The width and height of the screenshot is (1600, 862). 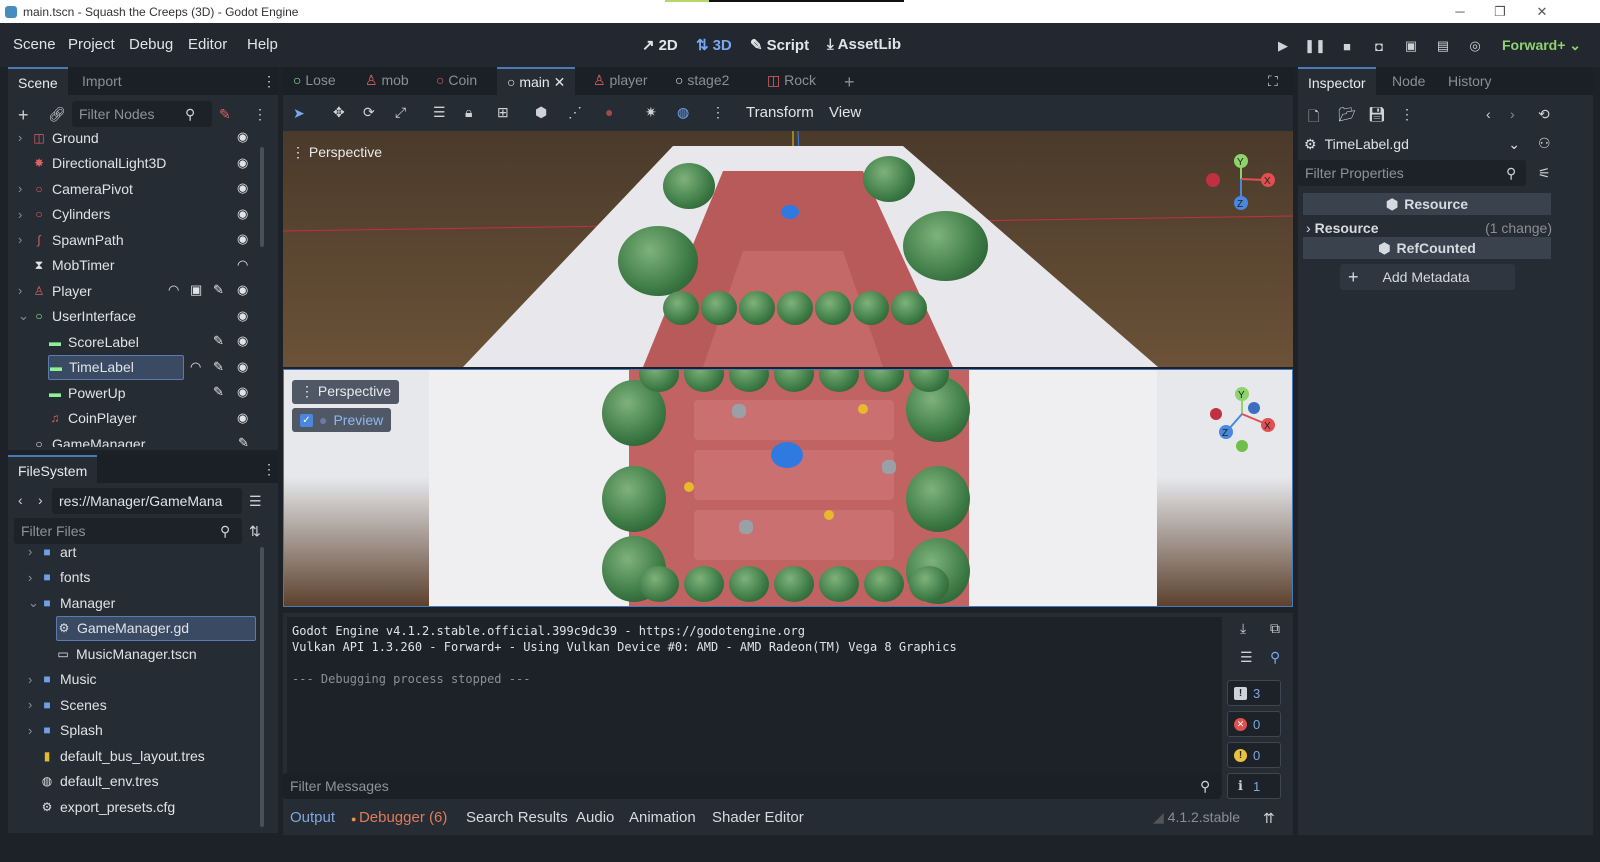 I want to click on local-space-icon: ⬢, so click(x=541, y=112).